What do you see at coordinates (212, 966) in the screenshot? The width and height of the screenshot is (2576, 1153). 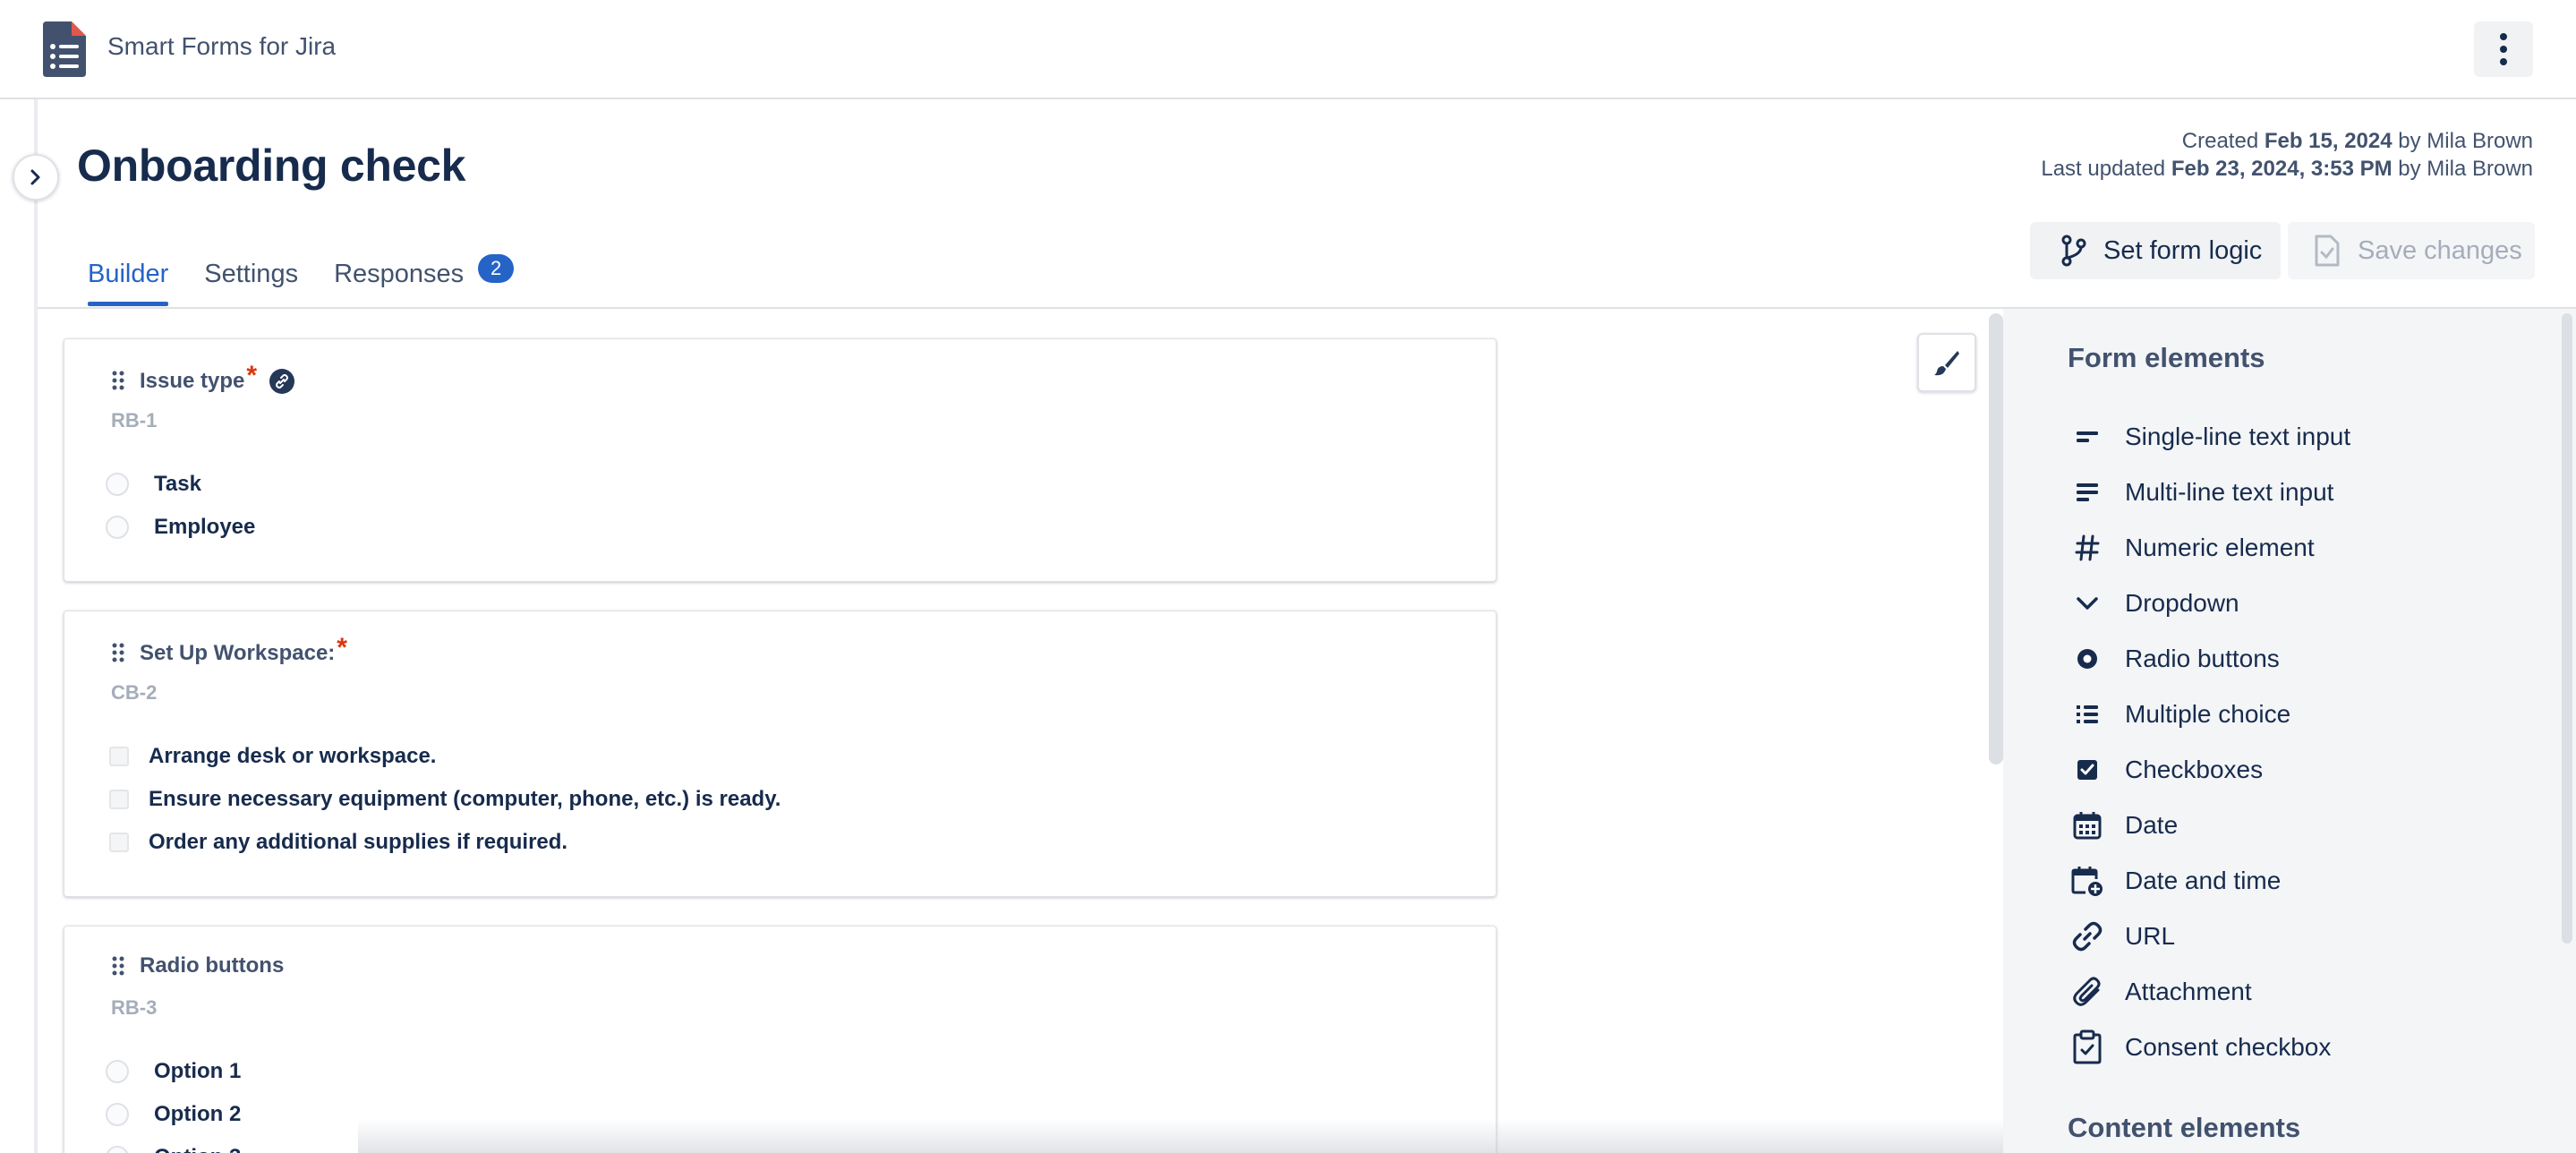 I see `field-label: Radio buttons` at bounding box center [212, 966].